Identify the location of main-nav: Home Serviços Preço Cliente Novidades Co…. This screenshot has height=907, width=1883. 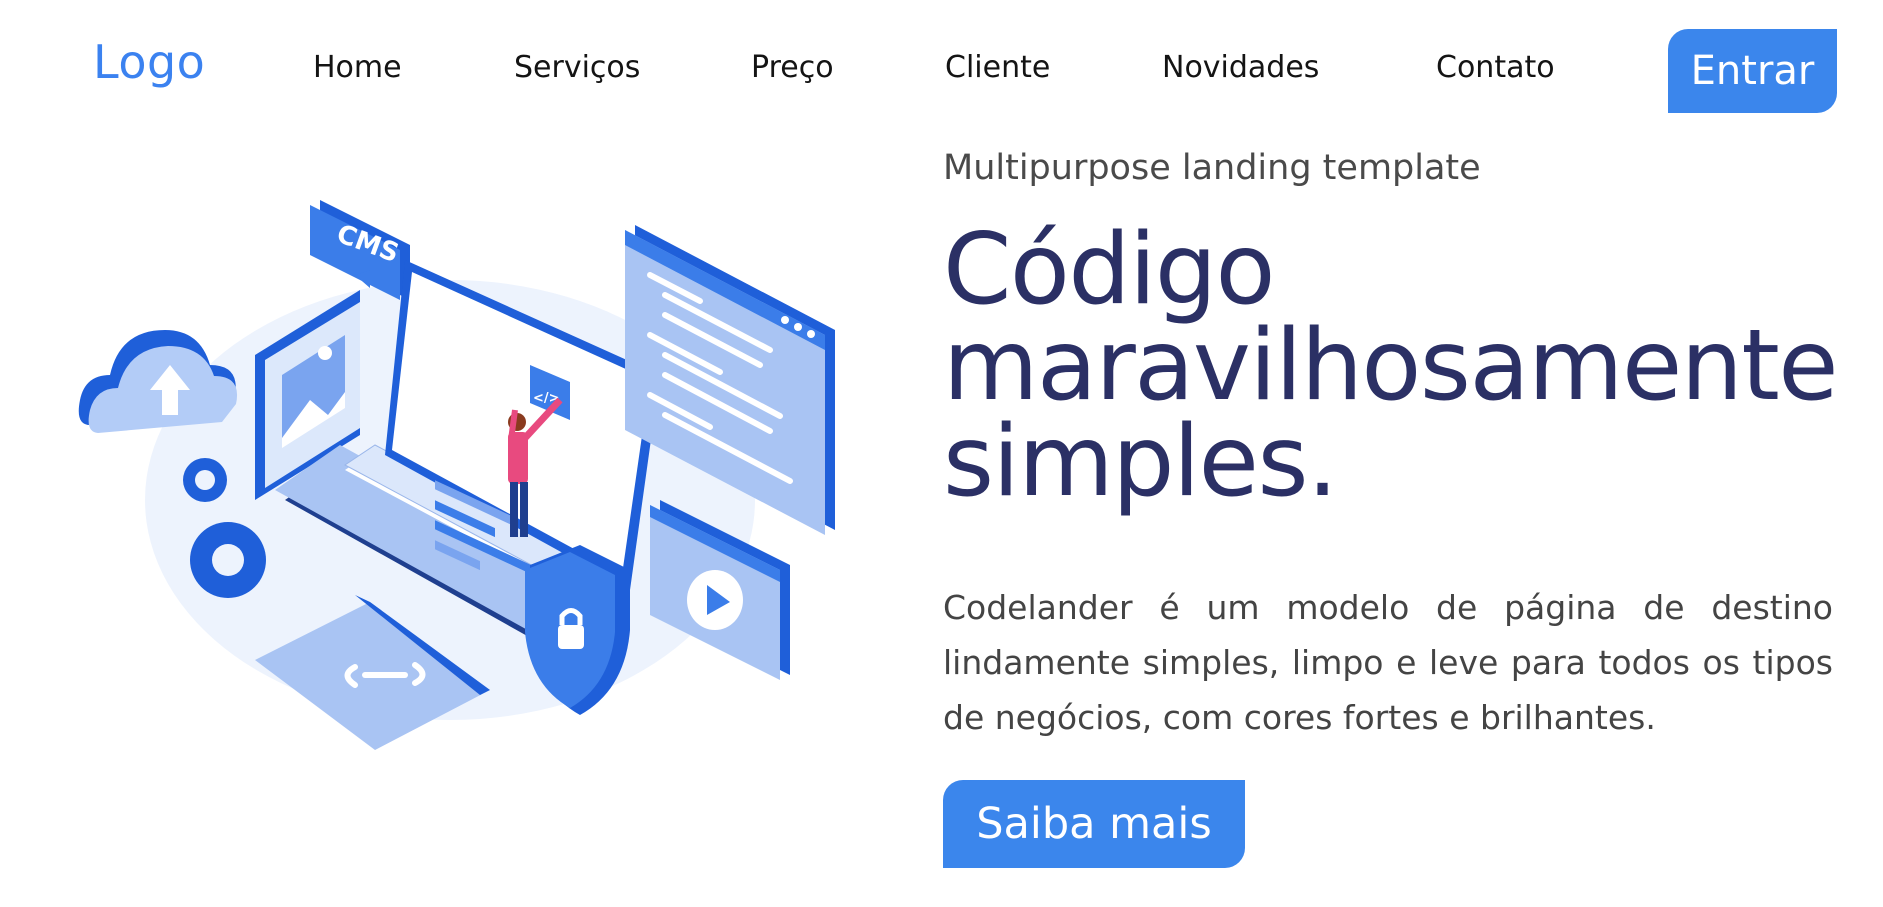
(941, 72).